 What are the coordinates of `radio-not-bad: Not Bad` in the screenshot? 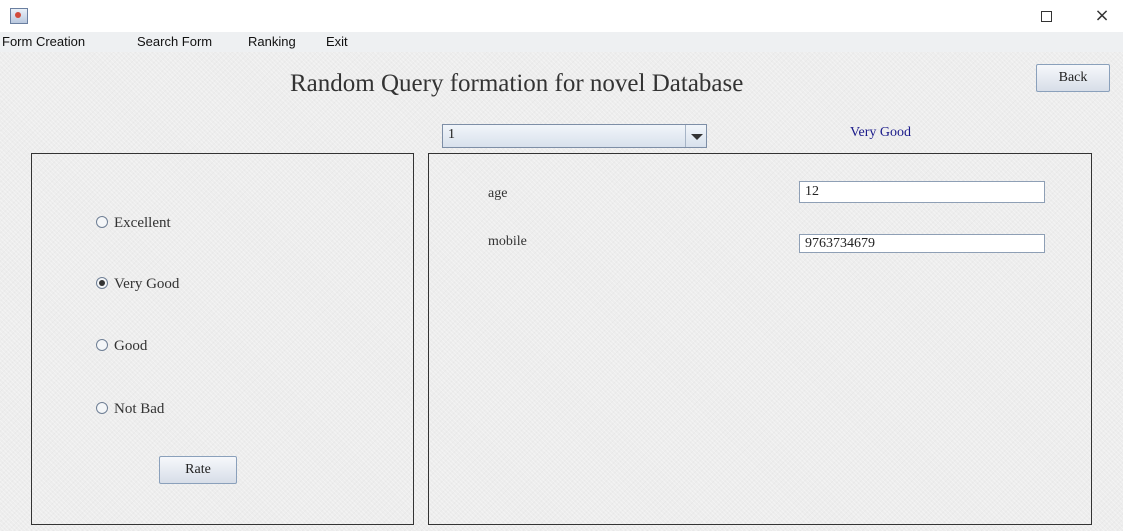 It's located at (130, 409).